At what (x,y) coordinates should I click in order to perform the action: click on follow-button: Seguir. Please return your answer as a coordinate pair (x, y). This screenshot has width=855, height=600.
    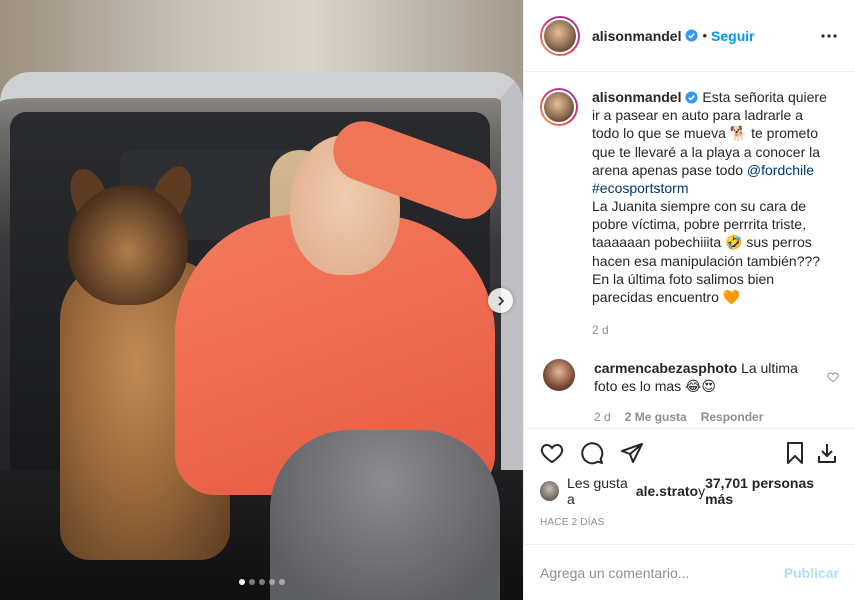
    Looking at the image, I should click on (733, 36).